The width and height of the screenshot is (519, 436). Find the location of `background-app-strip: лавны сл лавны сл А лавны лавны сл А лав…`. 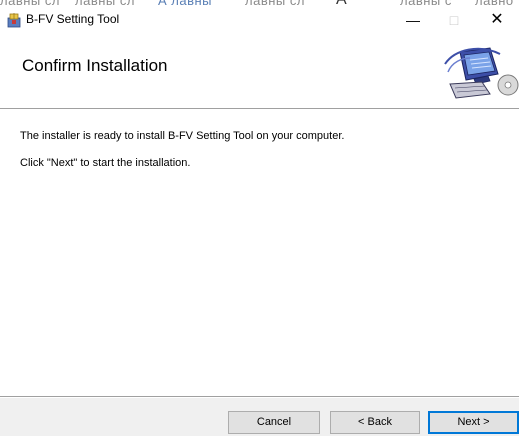

background-app-strip: лавны сл лавны сл А лавны лавны сл А лав… is located at coordinates (259, 4).